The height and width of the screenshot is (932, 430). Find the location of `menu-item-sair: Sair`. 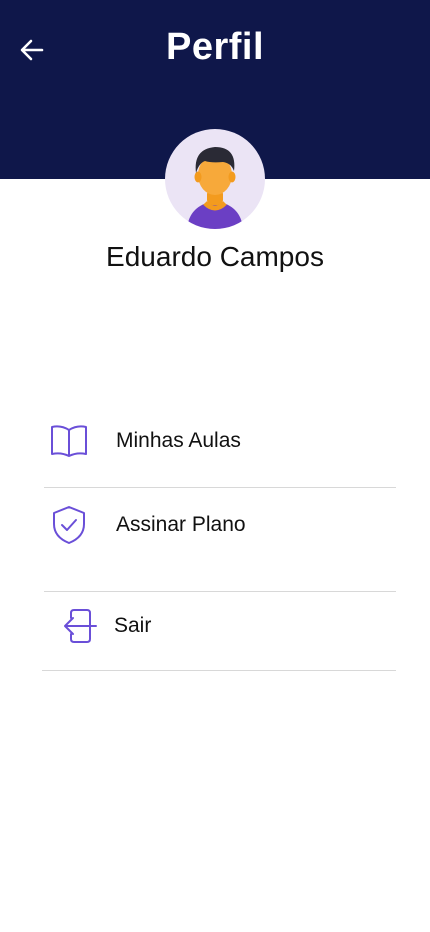

menu-item-sair: Sair is located at coordinates (220, 626).